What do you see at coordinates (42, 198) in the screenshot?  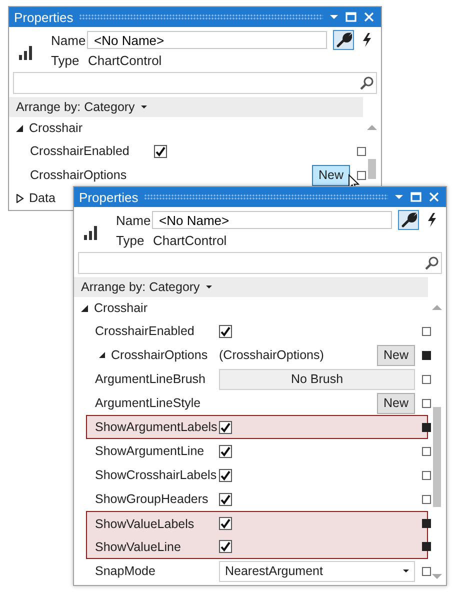 I see `category-header: Data` at bounding box center [42, 198].